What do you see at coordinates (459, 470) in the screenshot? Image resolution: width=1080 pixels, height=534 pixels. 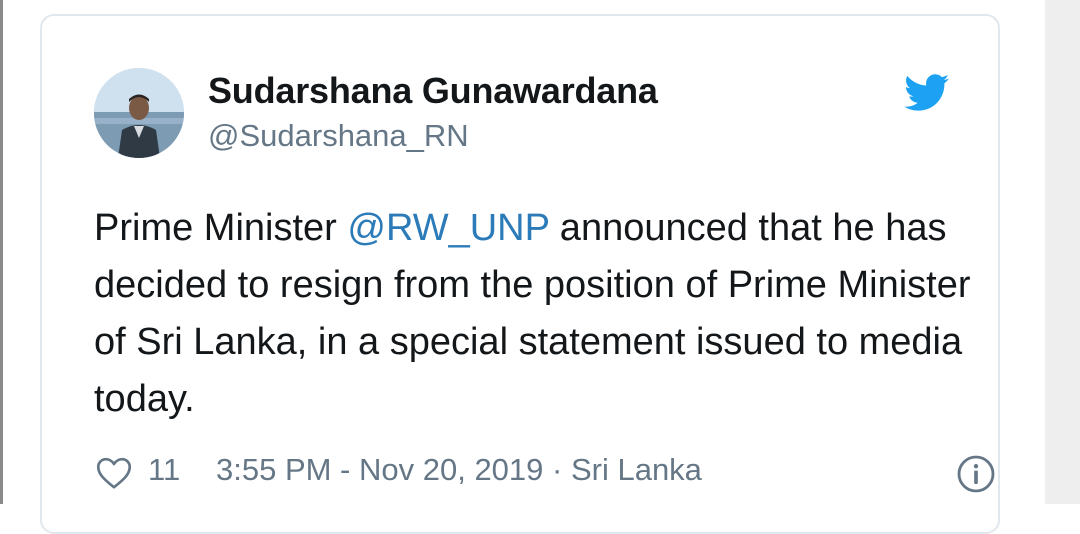 I see `timestamp: 3:55 PM - Nov 20, 2019 · Sri Lanka` at bounding box center [459, 470].